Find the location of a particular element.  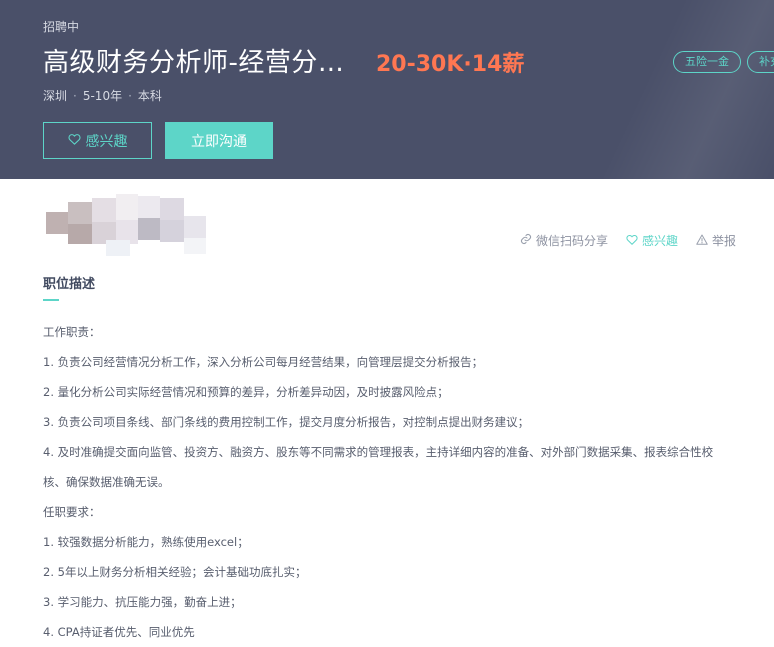

description-line: 工作职责： is located at coordinates (72, 332).